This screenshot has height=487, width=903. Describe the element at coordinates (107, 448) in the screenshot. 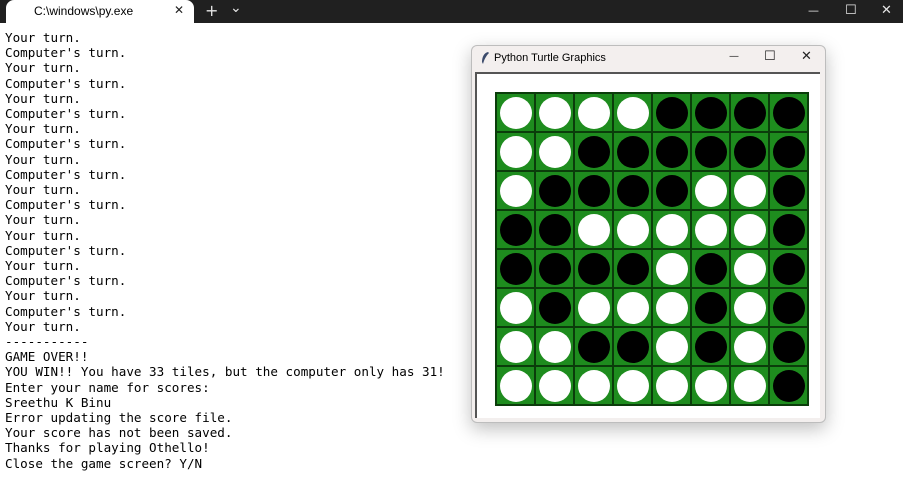

I see `console-line: Thanks for playing Othello!` at that location.